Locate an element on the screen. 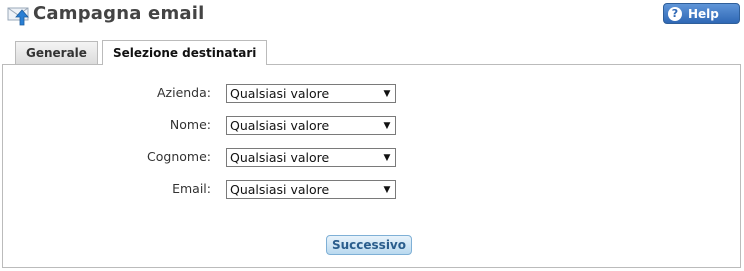 The height and width of the screenshot is (271, 744). filter-row-nome: Nome: Qualsiasi valore ▼ is located at coordinates (372, 126).